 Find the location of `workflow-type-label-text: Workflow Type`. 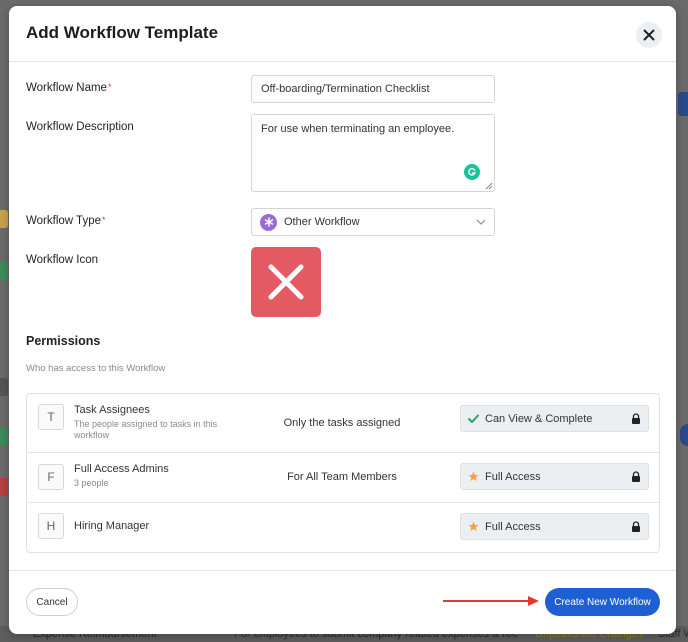

workflow-type-label-text: Workflow Type is located at coordinates (63, 221).